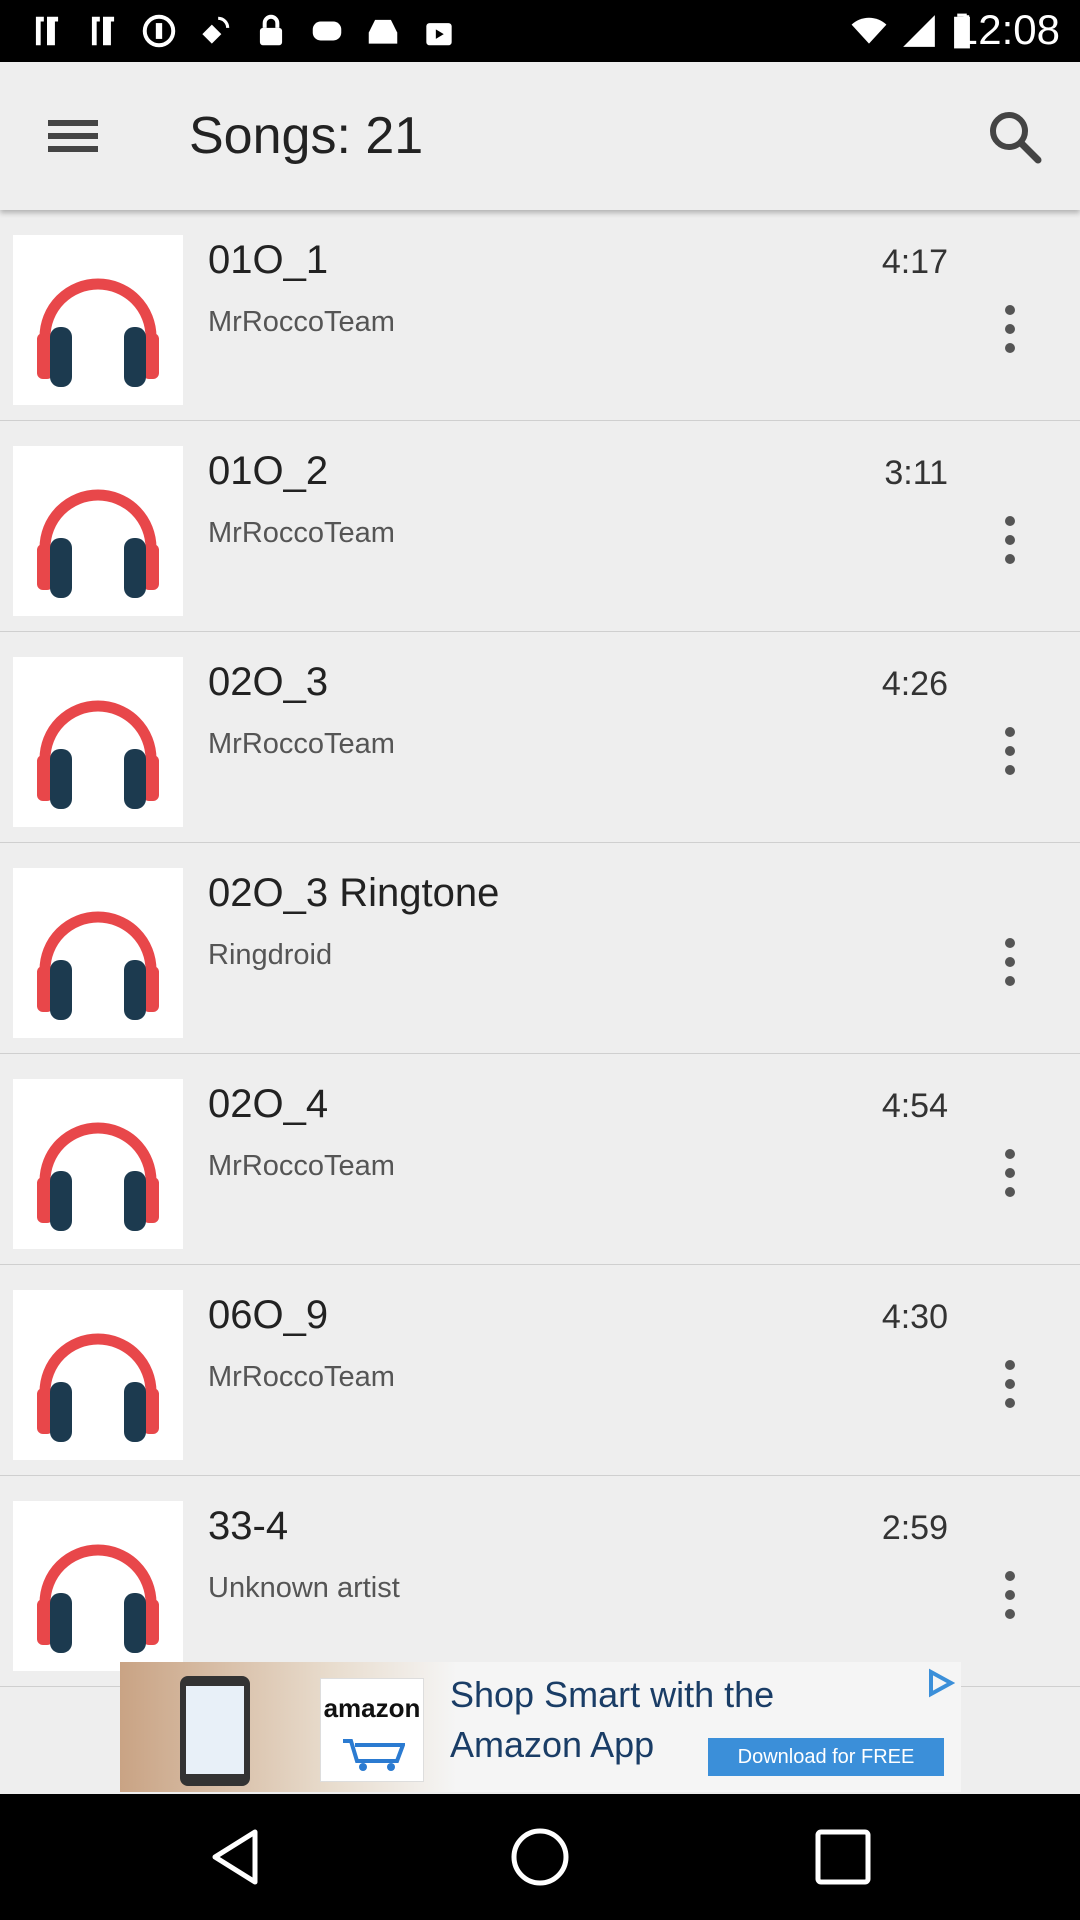 Image resolution: width=1080 pixels, height=1920 pixels. Describe the element at coordinates (268, 1315) in the screenshot. I see `song-title: 06O_9` at that location.